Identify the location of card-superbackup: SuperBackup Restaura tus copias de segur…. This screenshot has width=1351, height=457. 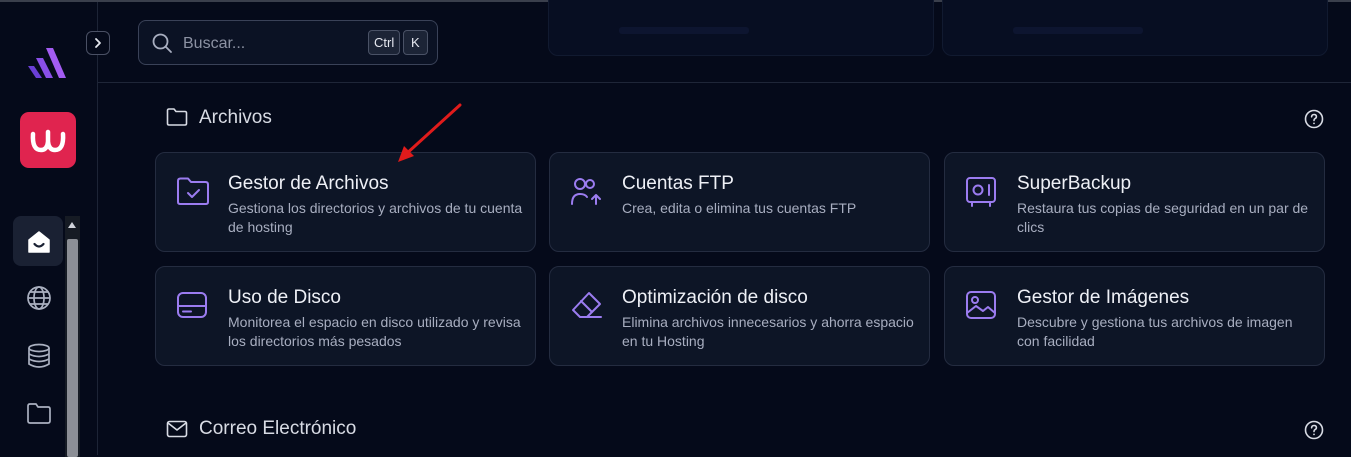
(1134, 202).